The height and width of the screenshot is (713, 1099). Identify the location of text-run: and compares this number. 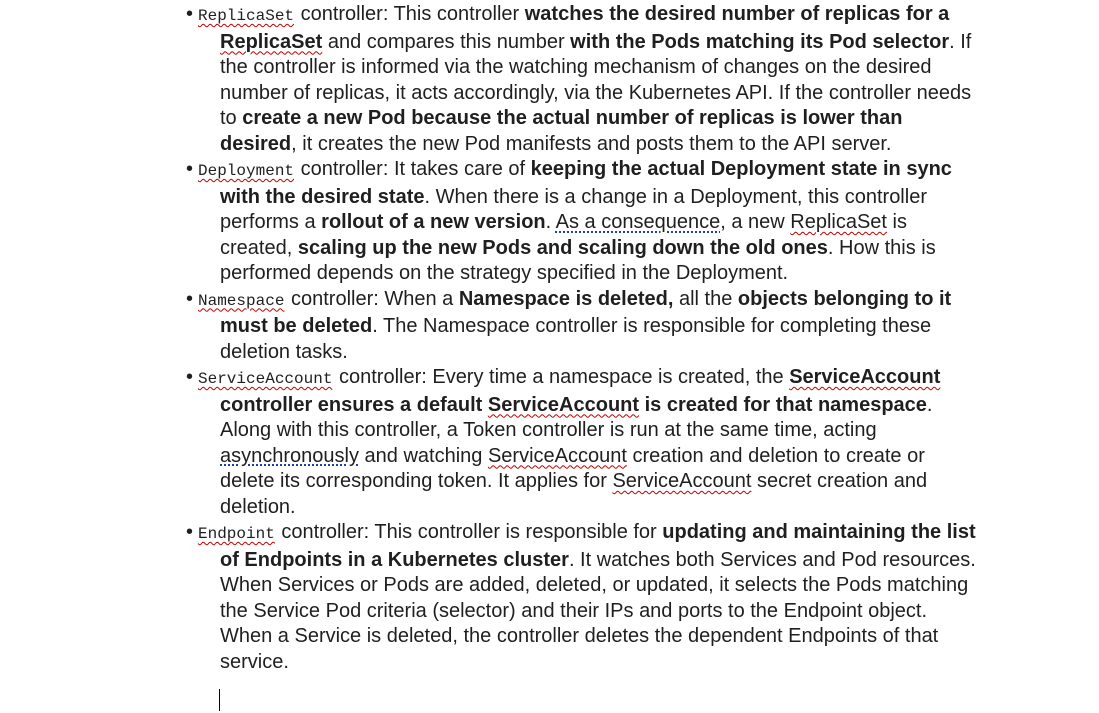
(446, 41).